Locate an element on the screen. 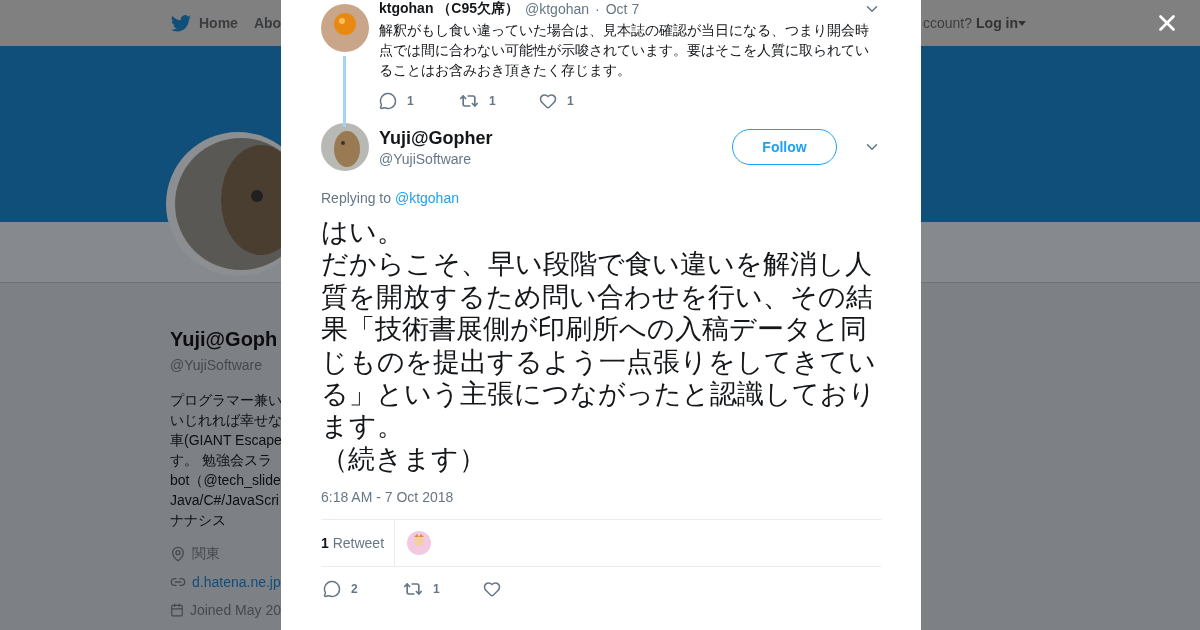 Image resolution: width=1200 pixels, height=630 pixels. retweet-stat: 1 Retweet is located at coordinates (358, 543).